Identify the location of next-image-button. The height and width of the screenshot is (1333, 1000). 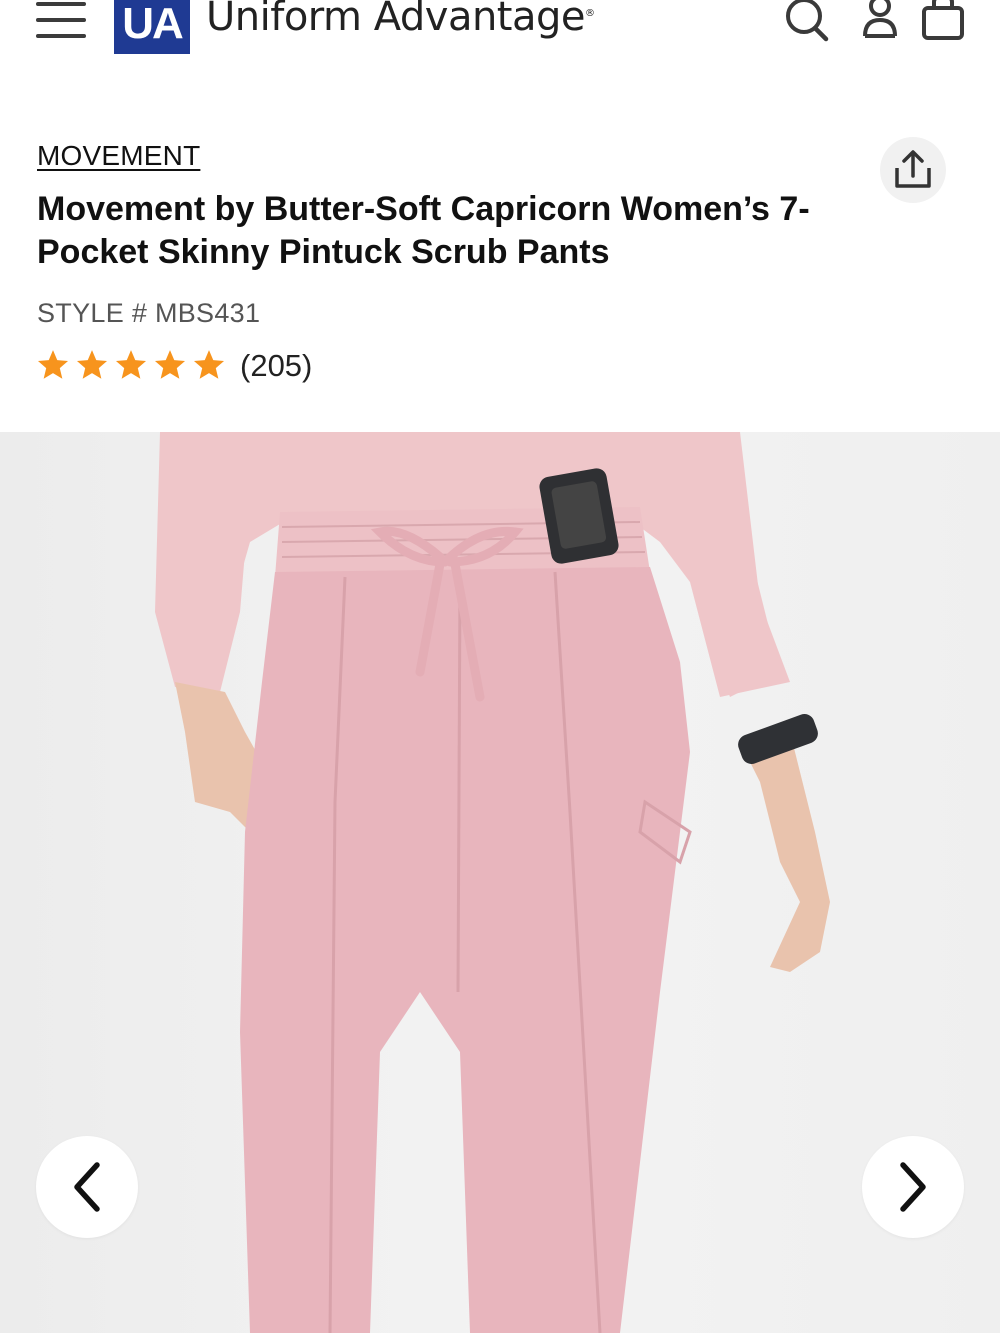
(913, 1187).